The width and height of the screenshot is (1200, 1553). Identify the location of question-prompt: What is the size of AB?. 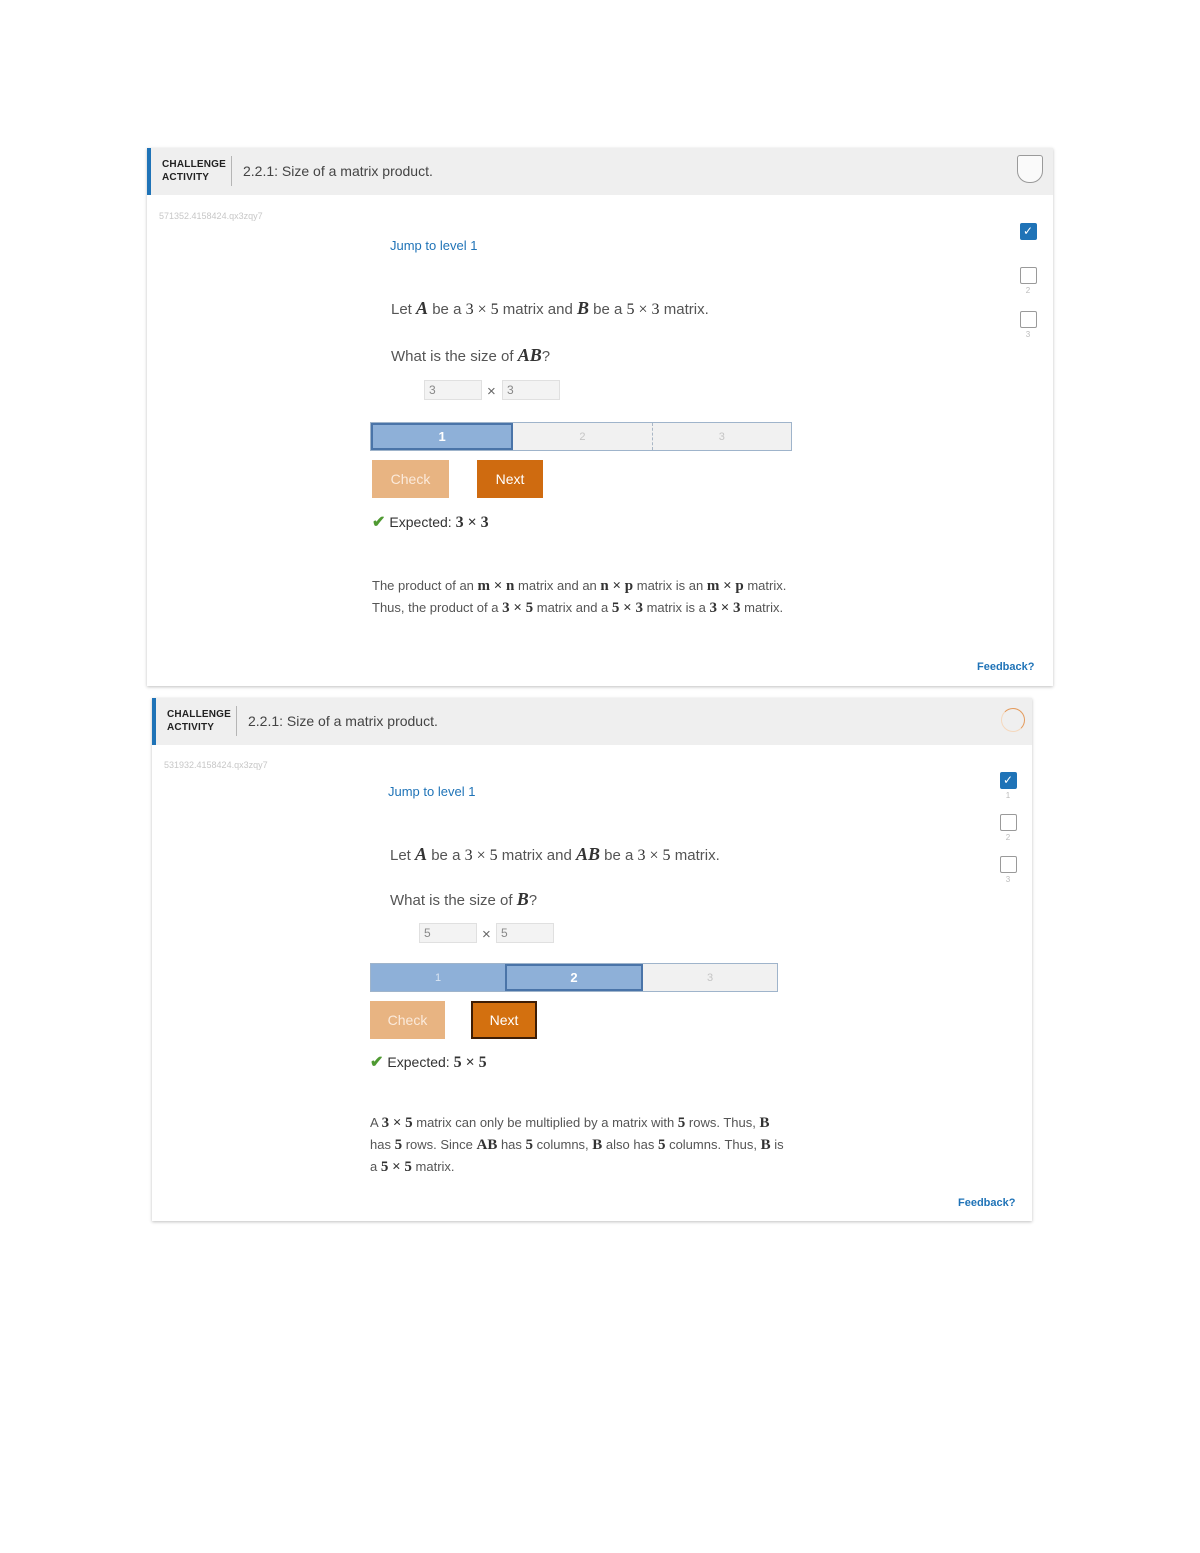
(471, 355).